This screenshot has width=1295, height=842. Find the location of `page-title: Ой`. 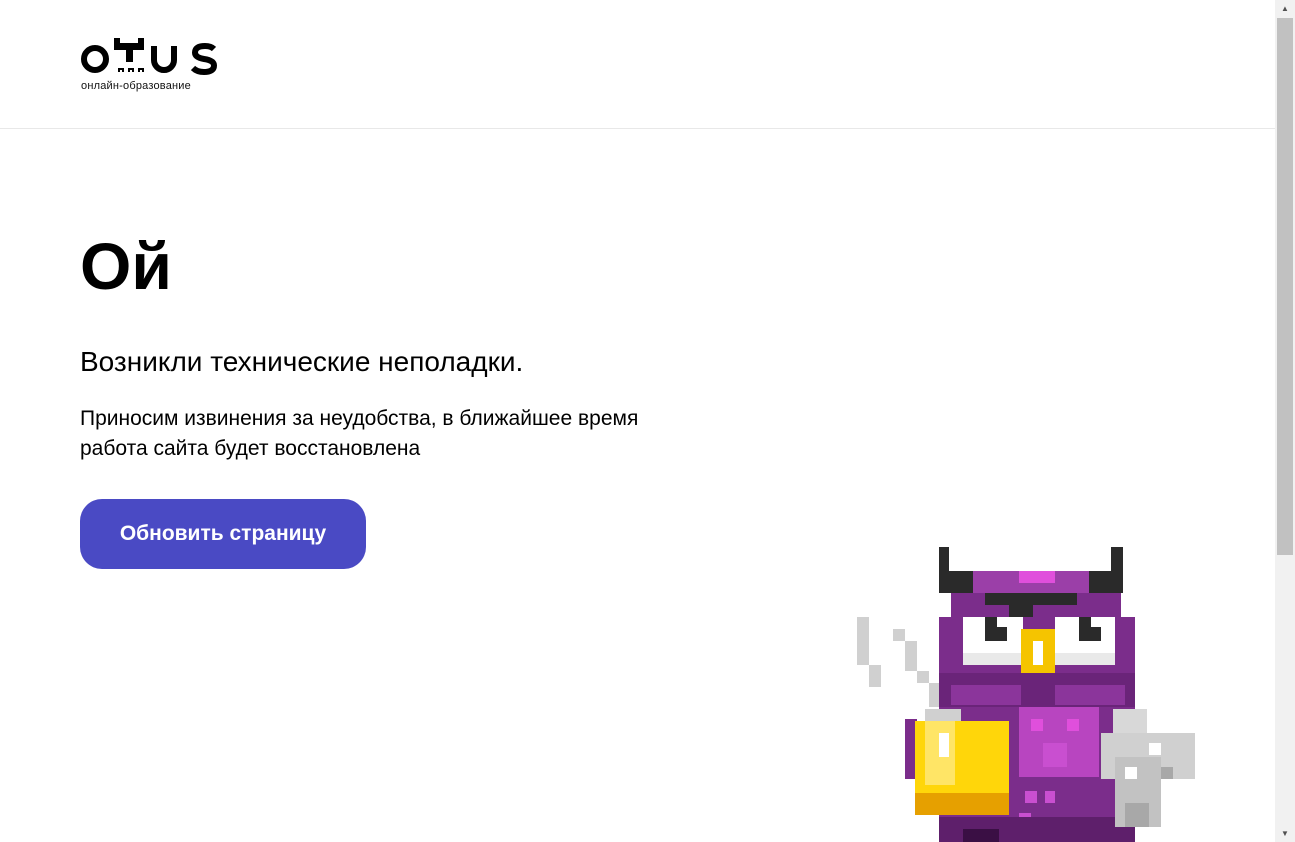

page-title: Ой is located at coordinates (126, 266).